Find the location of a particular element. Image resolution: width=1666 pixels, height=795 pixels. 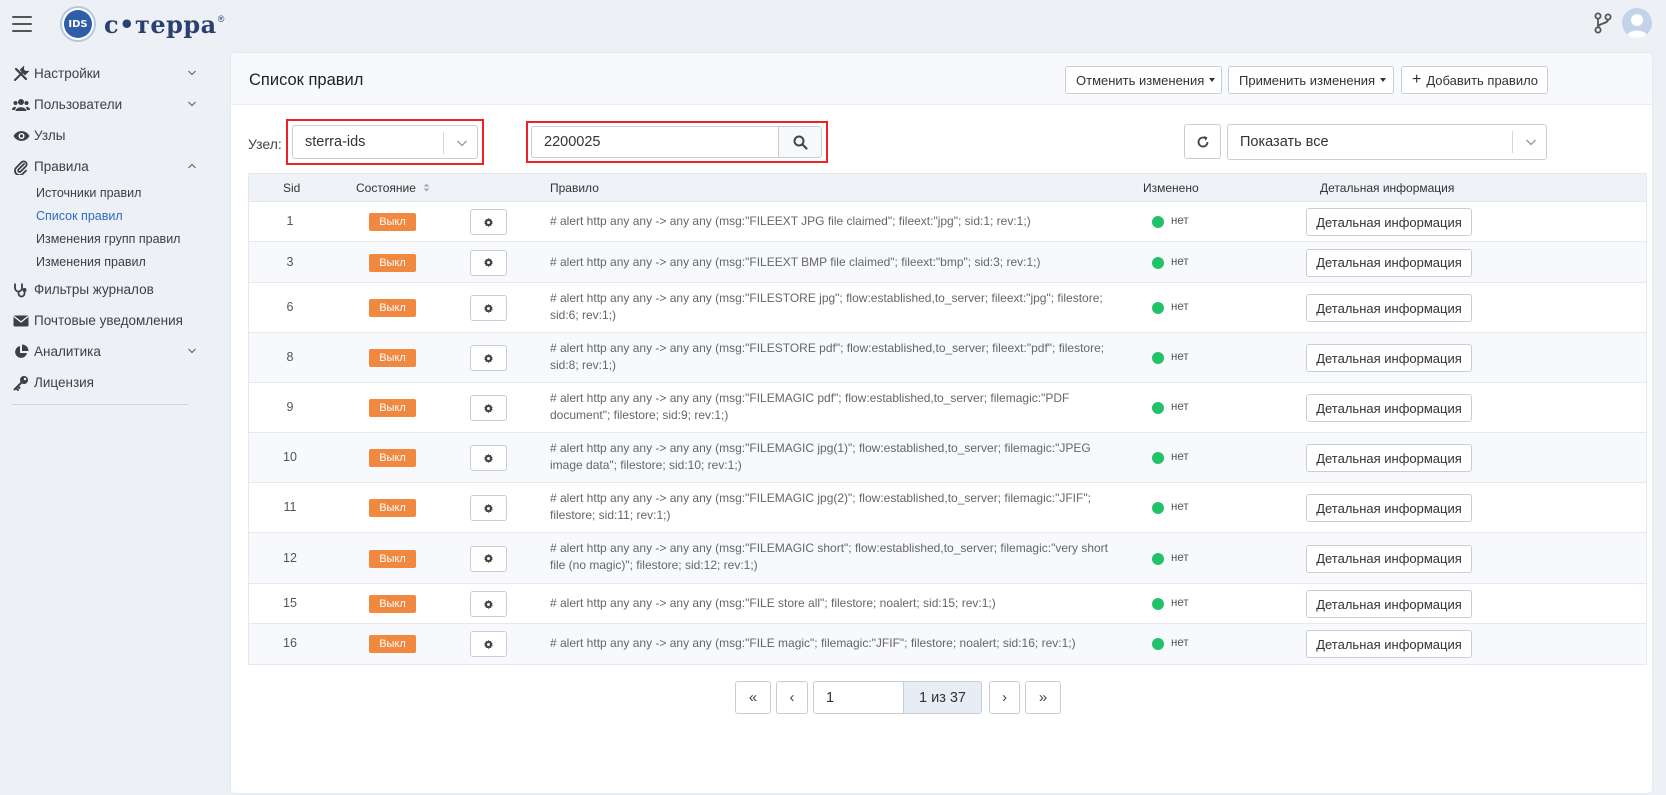

search-button is located at coordinates (800, 142).